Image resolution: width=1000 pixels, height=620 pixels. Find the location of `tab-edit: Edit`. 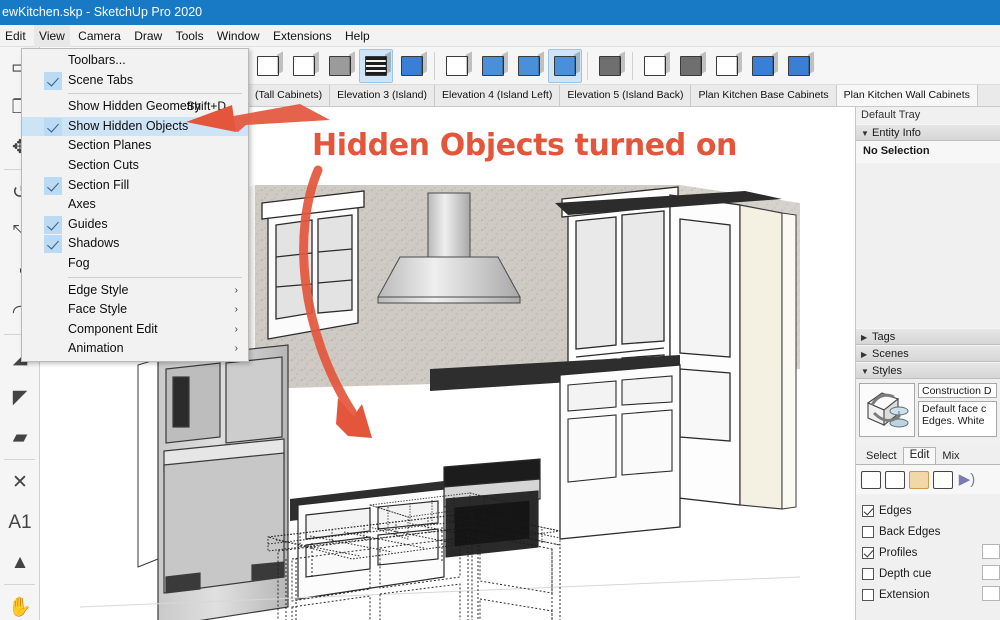

tab-edit: Edit is located at coordinates (919, 455).